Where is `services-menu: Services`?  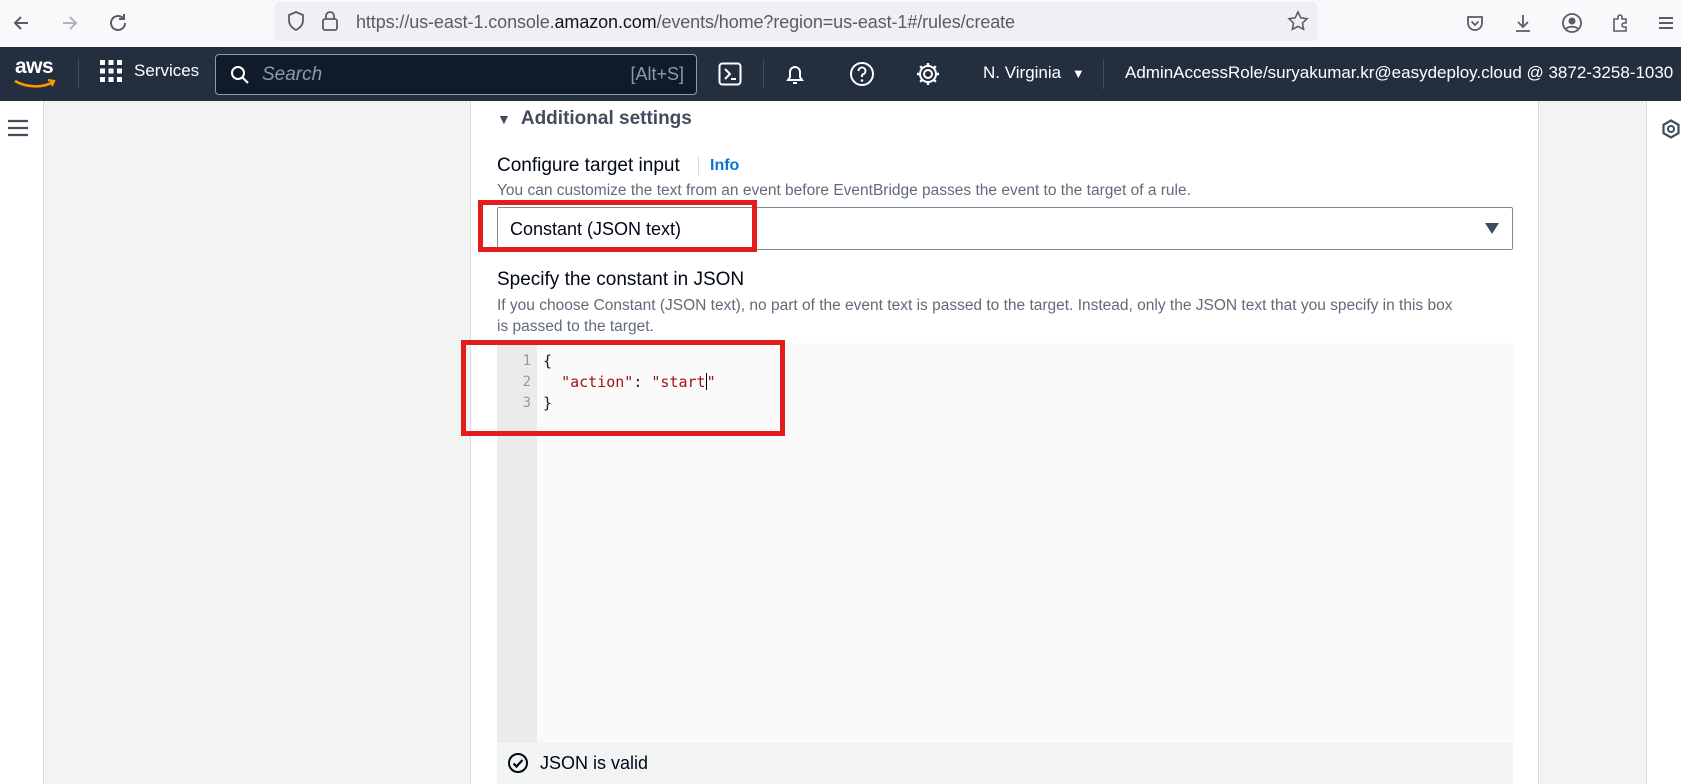 services-menu: Services is located at coordinates (149, 71).